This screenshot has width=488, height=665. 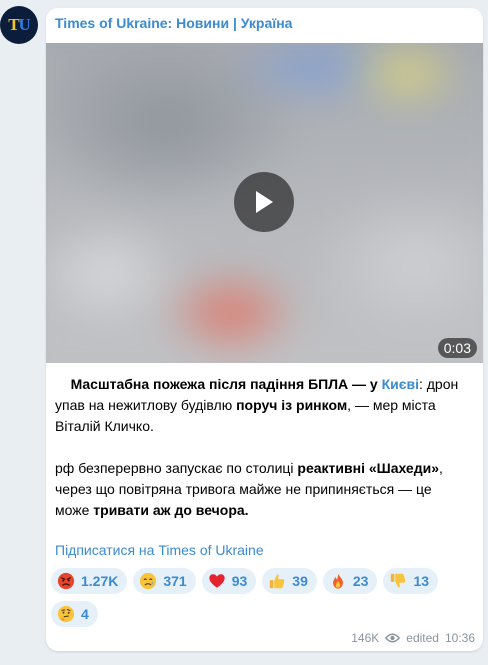 I want to click on reaction-thinking: 4, so click(x=74, y=614).